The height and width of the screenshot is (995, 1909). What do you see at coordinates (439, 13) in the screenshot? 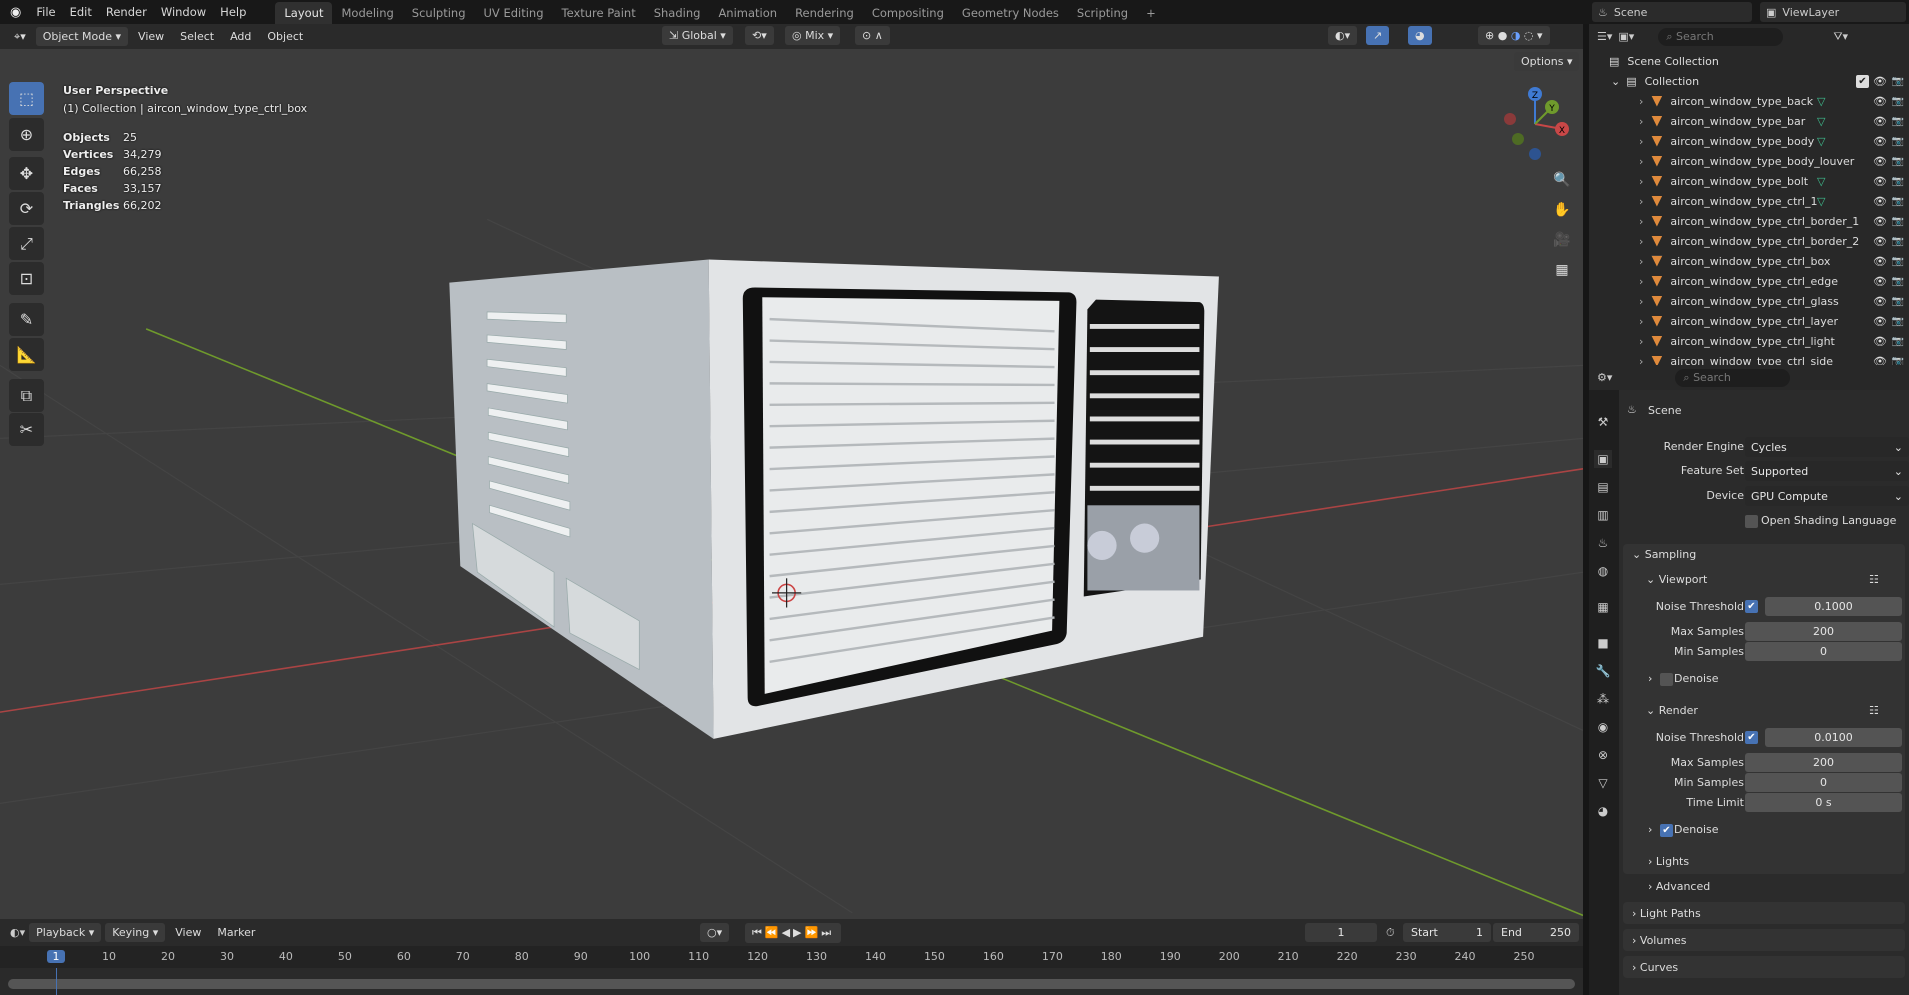
I see `tab-sculpting: Sculpting` at bounding box center [439, 13].